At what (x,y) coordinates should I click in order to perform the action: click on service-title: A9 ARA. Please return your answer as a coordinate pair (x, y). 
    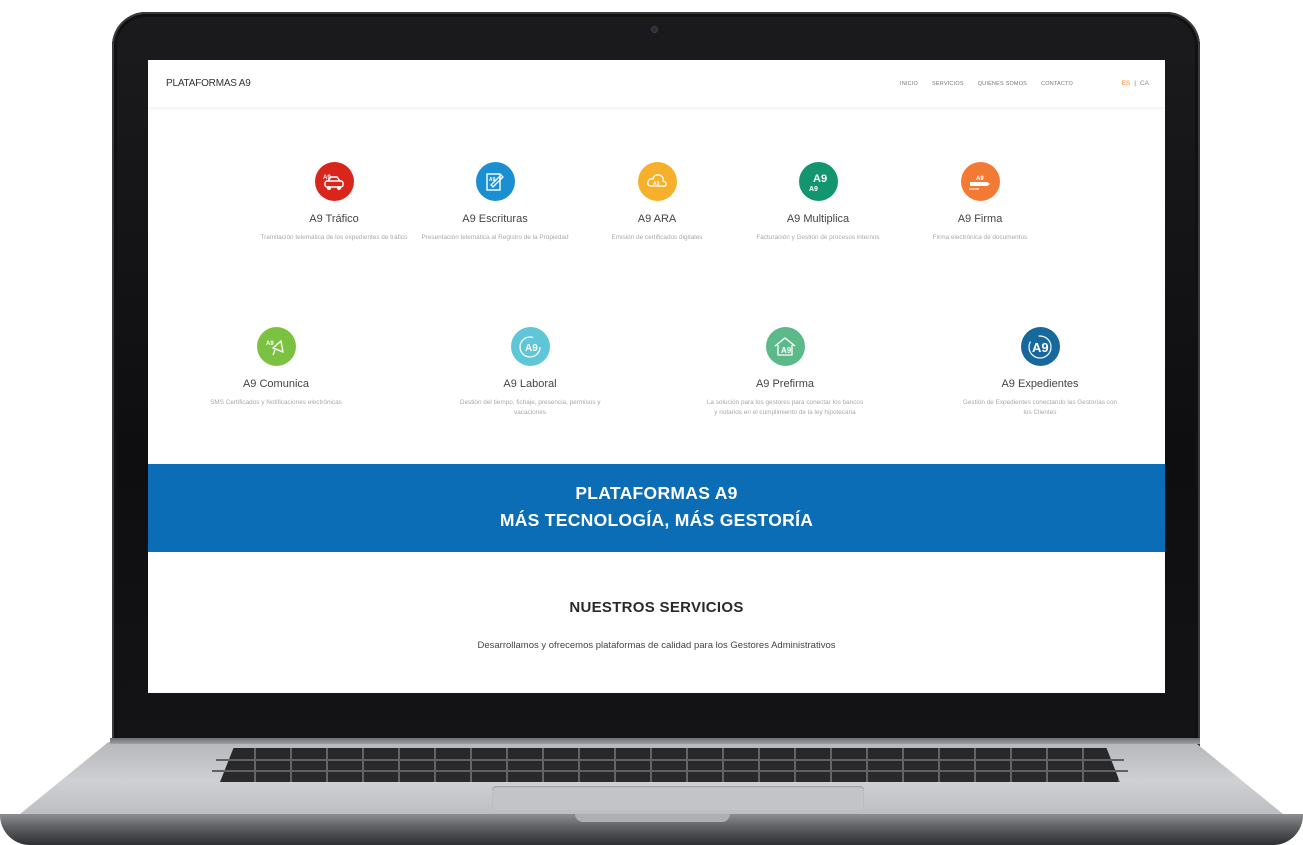
    Looking at the image, I should click on (657, 219).